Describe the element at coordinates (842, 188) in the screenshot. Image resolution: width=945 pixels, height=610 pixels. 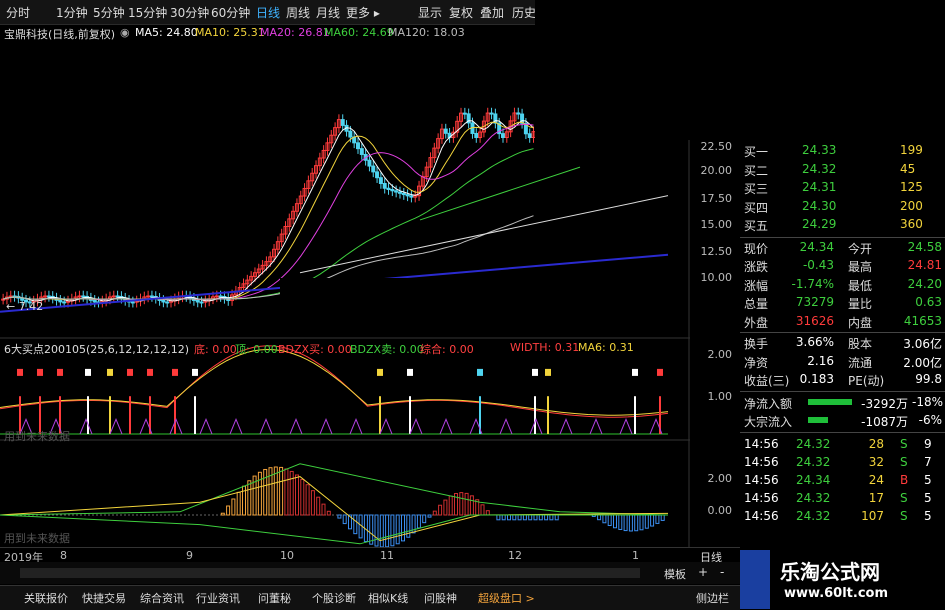
I see `bid-row: 买三 24.31 125` at that location.